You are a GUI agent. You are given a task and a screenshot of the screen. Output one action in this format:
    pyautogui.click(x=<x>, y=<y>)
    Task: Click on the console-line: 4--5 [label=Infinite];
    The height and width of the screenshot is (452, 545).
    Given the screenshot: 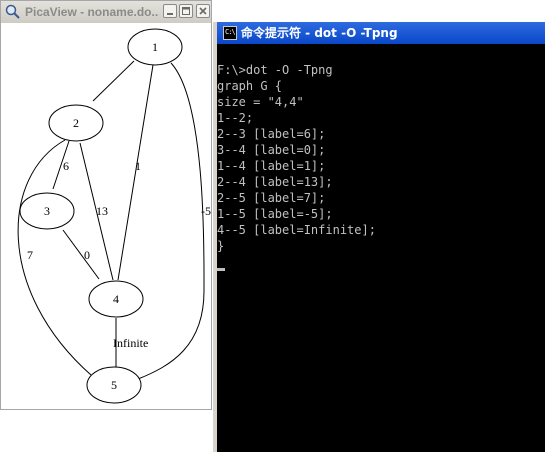 What is the action you would take?
    pyautogui.click(x=296, y=230)
    